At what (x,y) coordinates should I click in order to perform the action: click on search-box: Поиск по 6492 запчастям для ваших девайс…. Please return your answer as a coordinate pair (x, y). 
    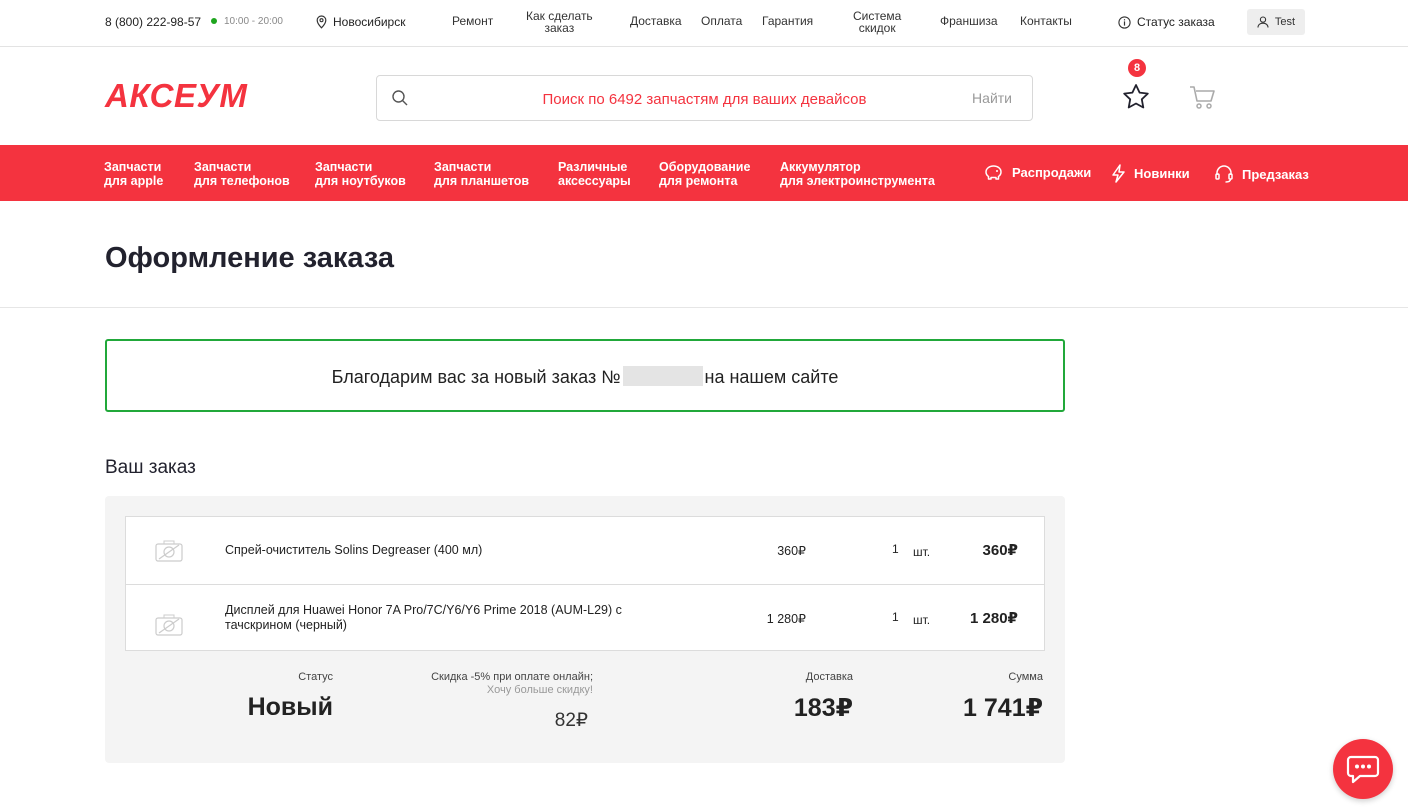
    Looking at the image, I should click on (704, 98).